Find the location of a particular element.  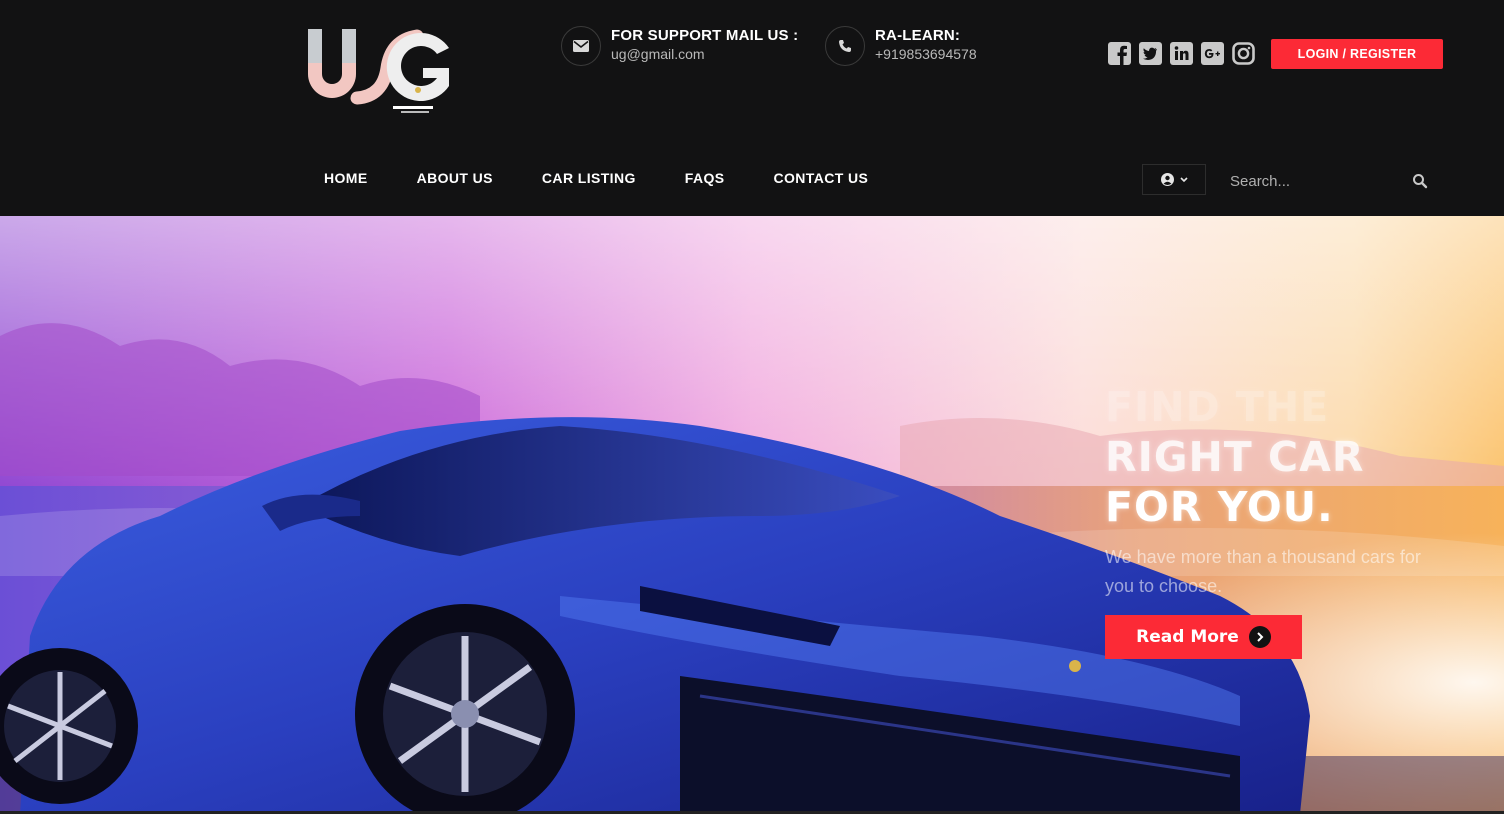

support-phone-value: +919853694578 is located at coordinates (926, 54).